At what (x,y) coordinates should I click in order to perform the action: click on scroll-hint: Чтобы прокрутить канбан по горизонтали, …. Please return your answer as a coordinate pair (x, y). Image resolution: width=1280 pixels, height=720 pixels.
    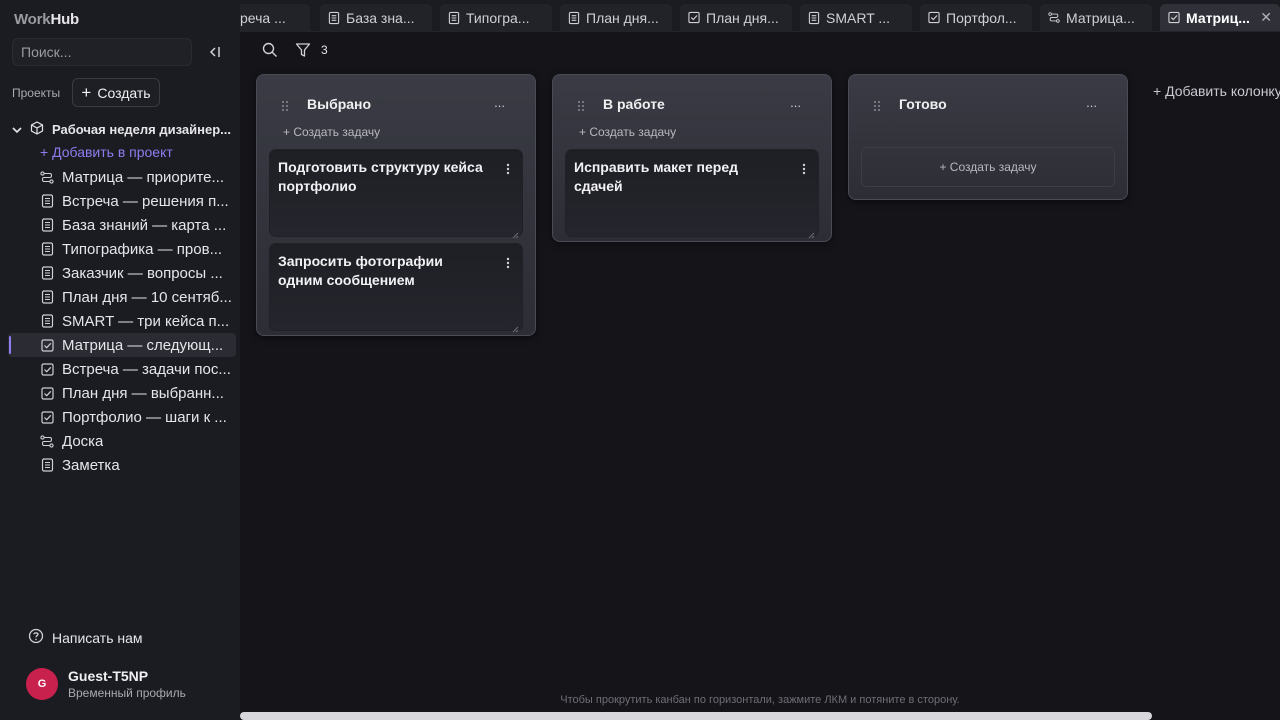
    Looking at the image, I should click on (760, 700).